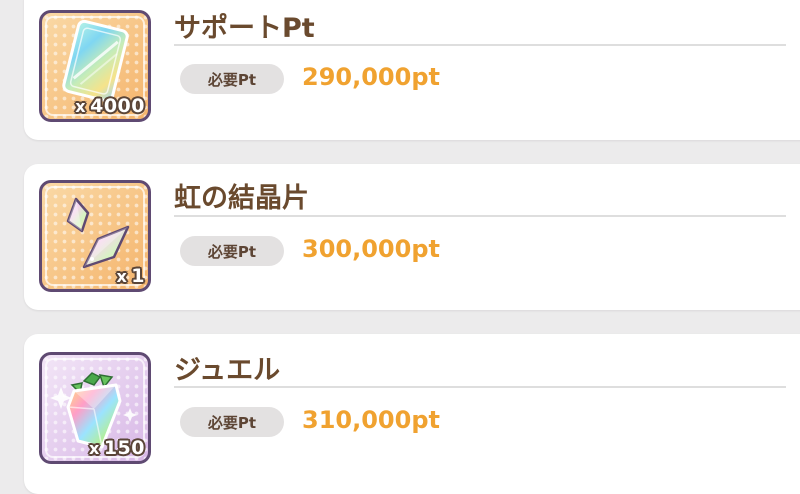 The height and width of the screenshot is (494, 800). I want to click on item-icon-frame: x 150, so click(95, 408).